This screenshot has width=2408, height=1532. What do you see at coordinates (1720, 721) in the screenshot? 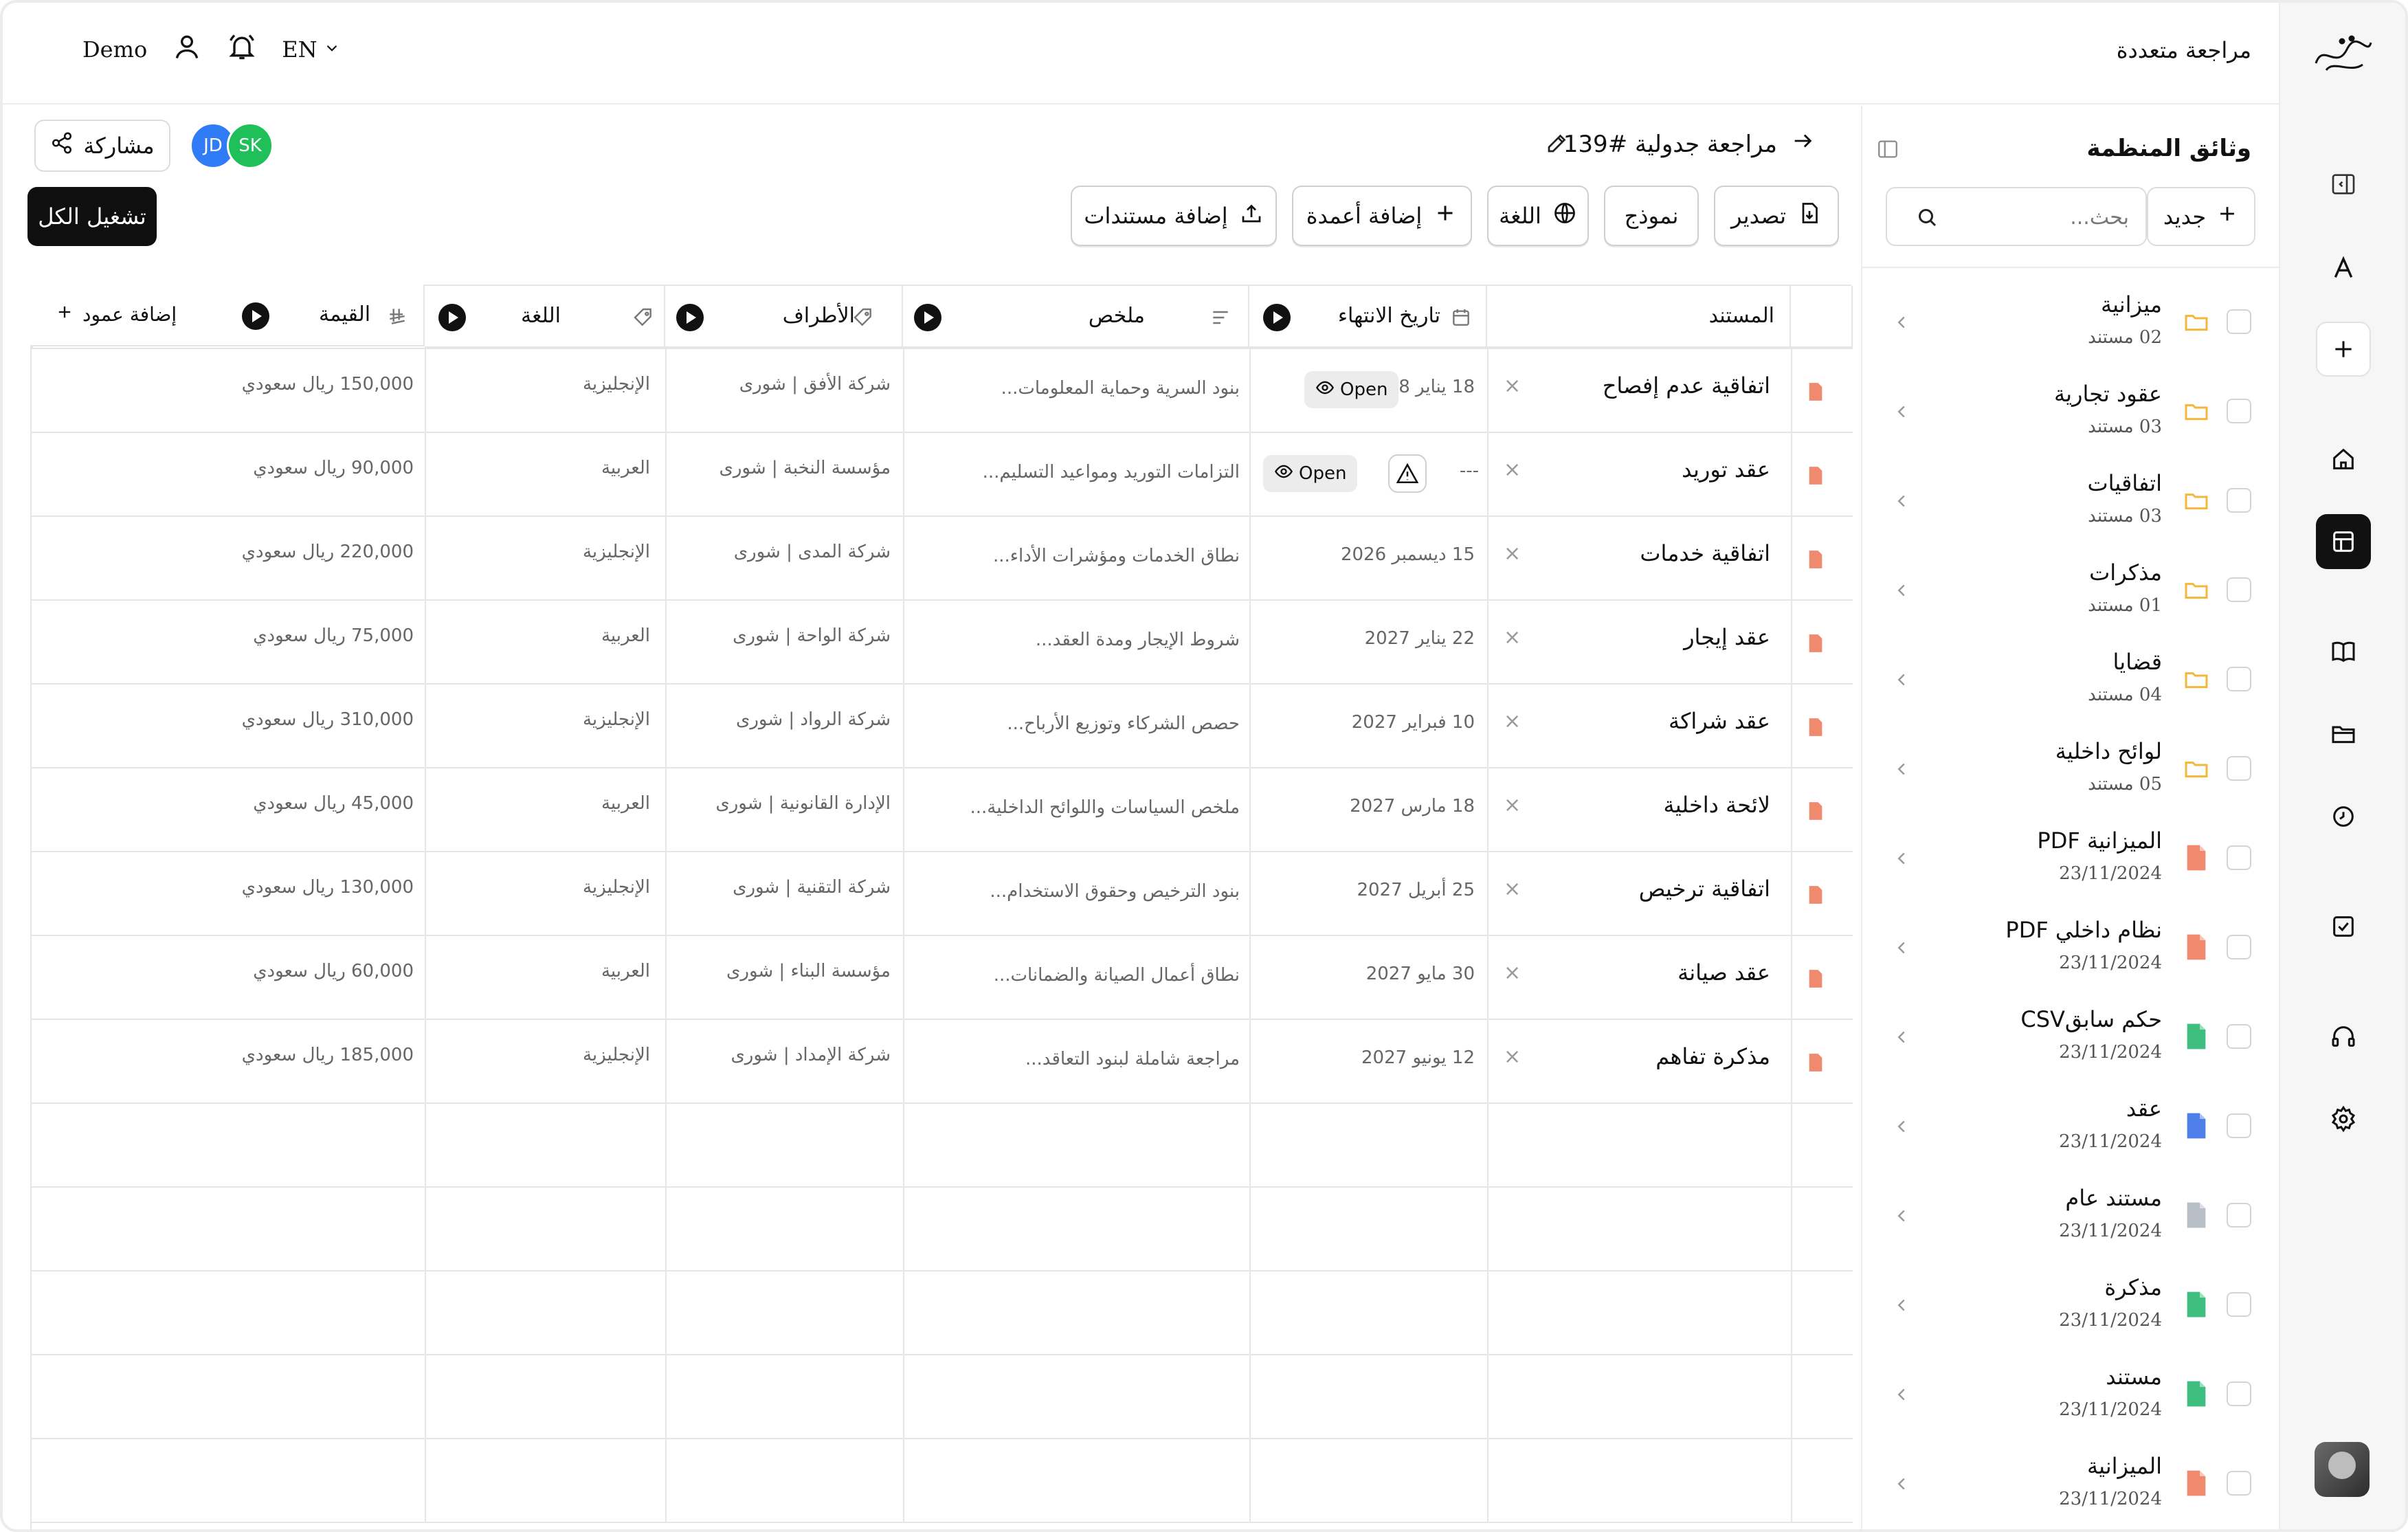
I see `document-name: عقد شراكة` at bounding box center [1720, 721].